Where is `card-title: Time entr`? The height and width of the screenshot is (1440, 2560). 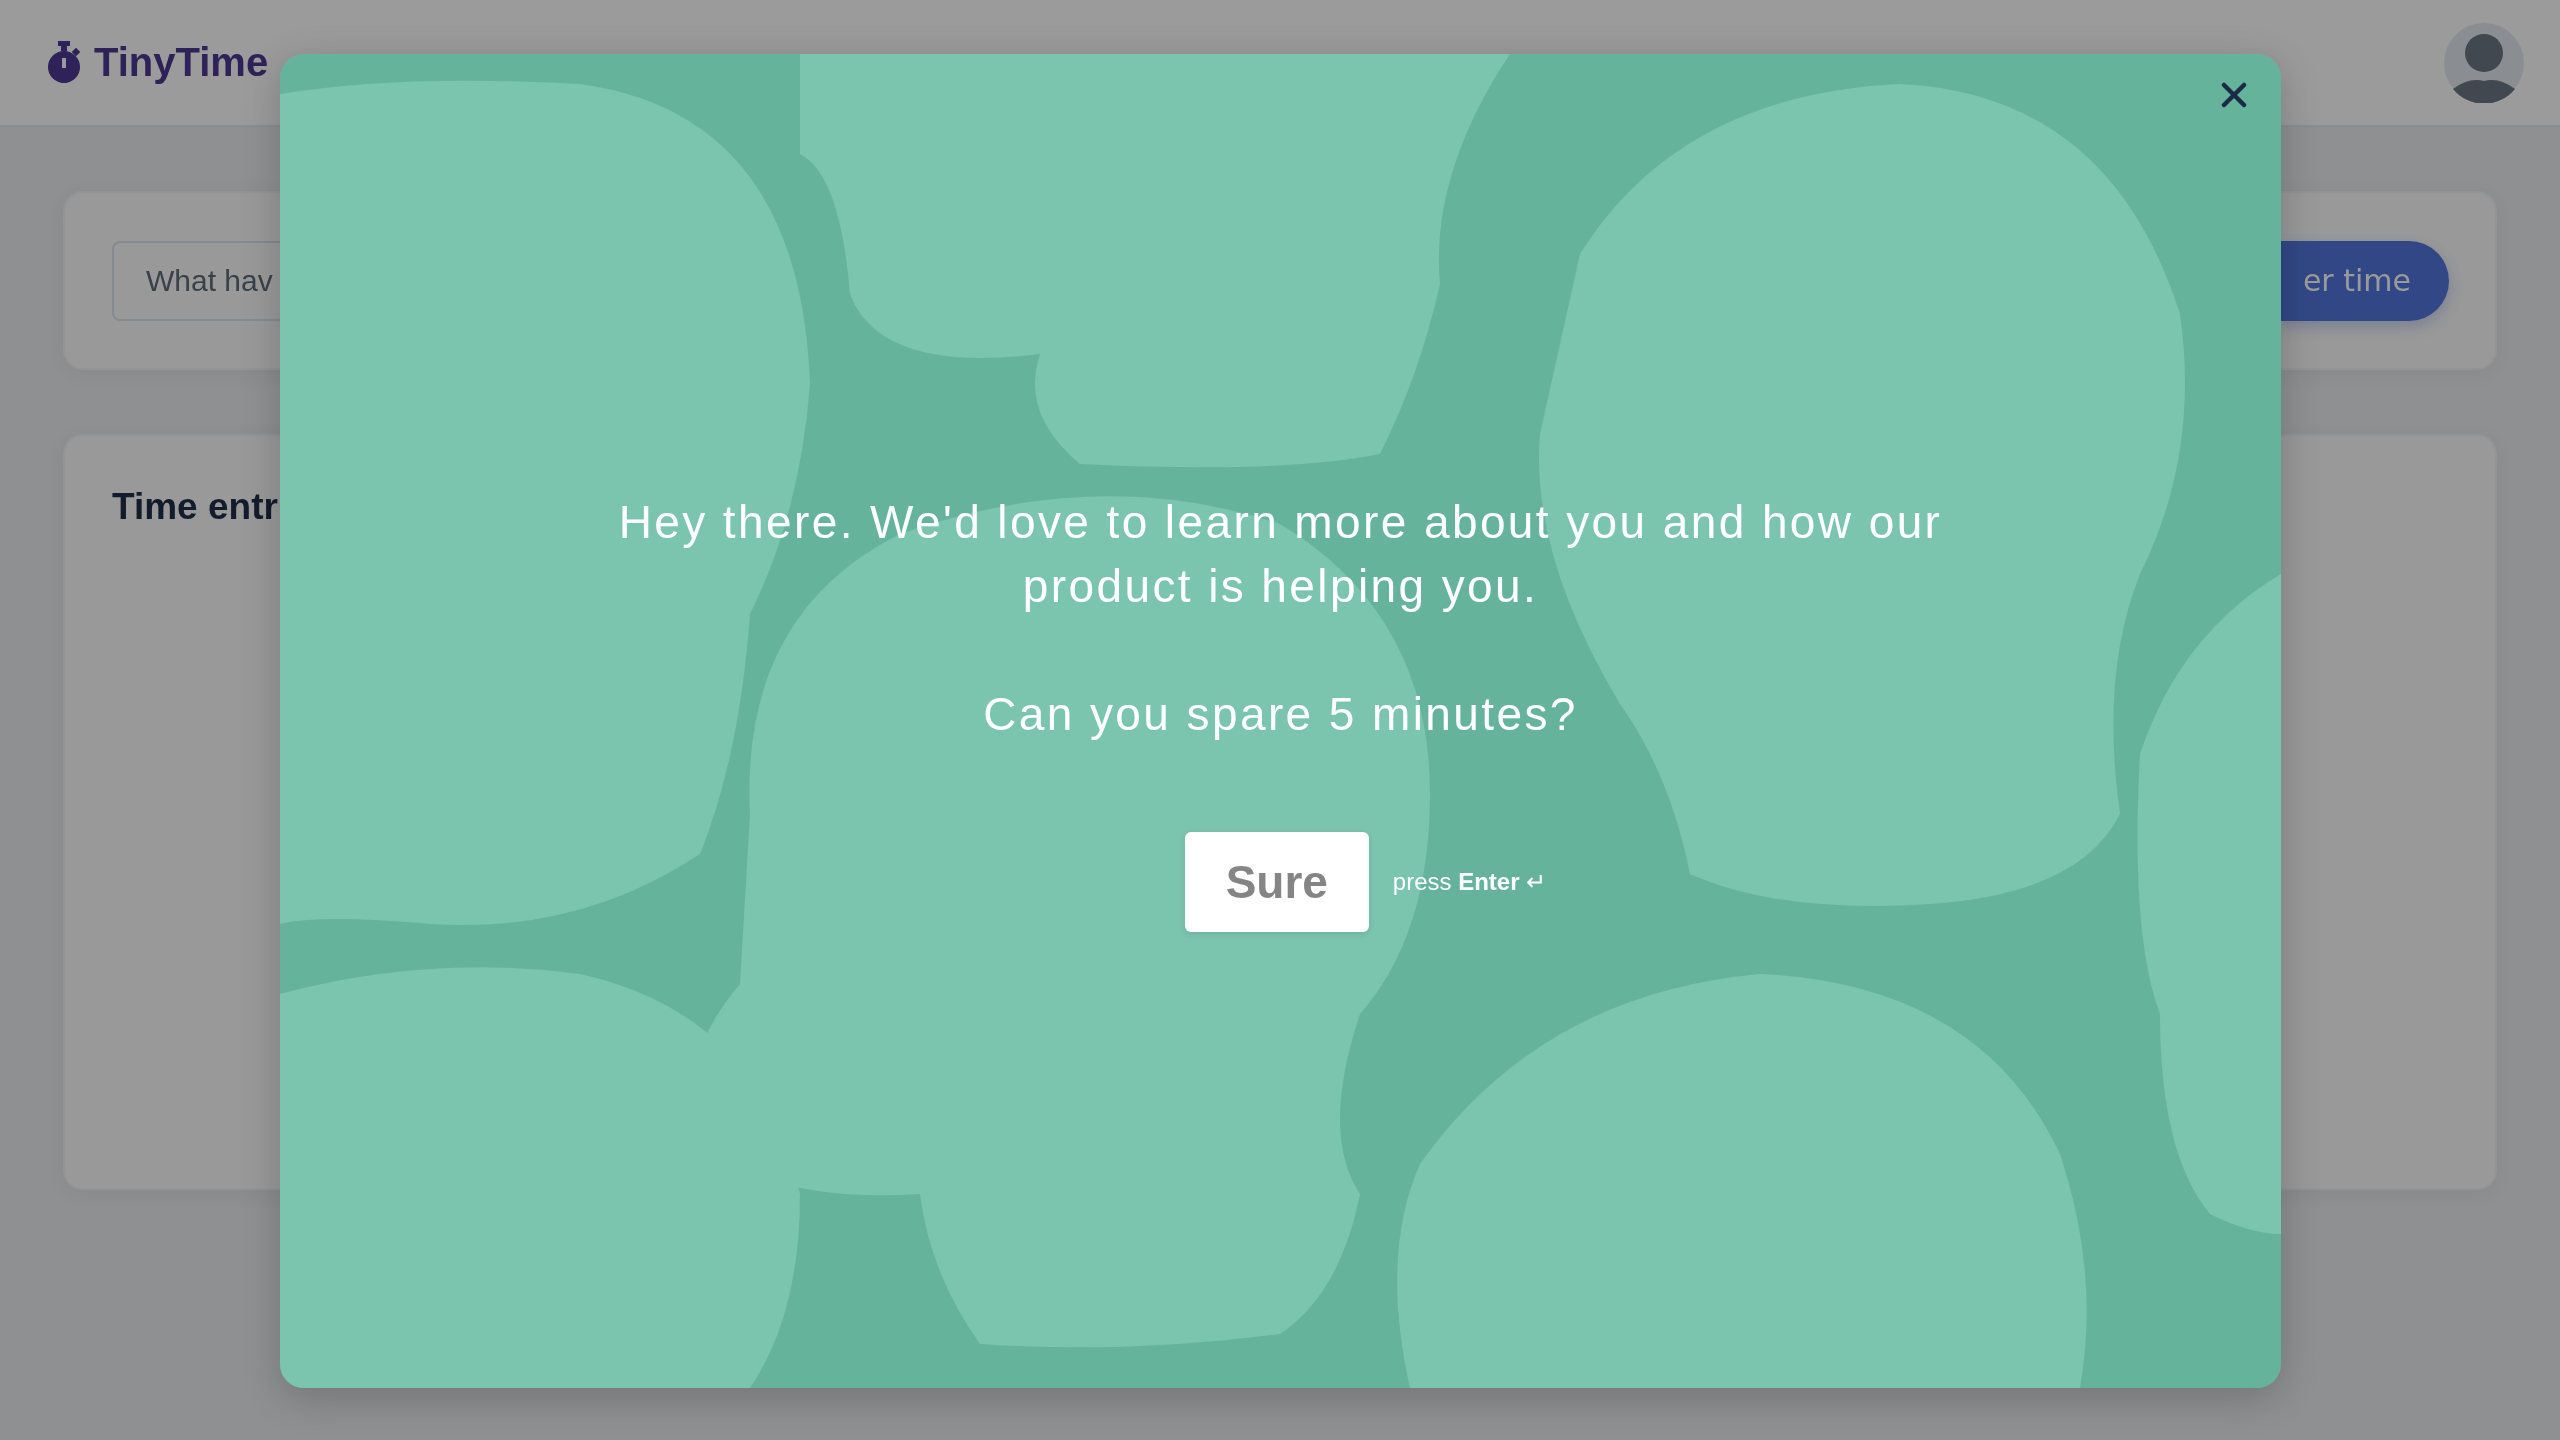
card-title: Time entr is located at coordinates (195, 507).